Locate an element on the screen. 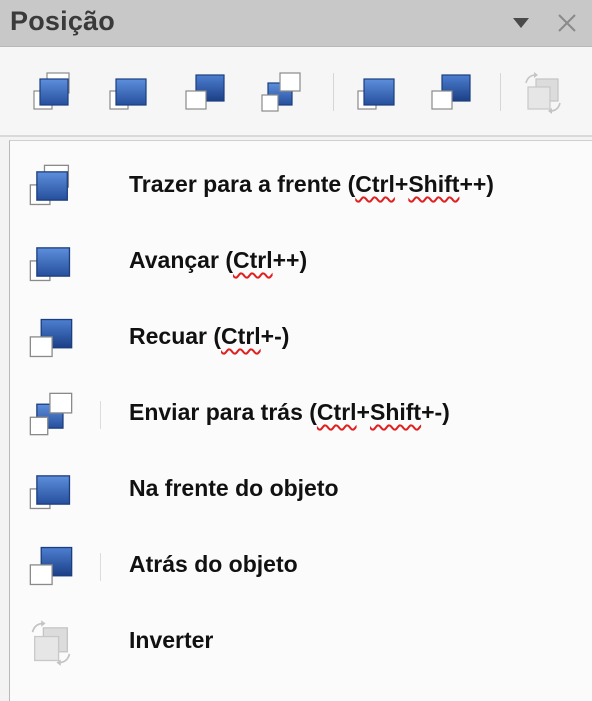 The height and width of the screenshot is (701, 592). panel-title-bar: Posição is located at coordinates (296, 23).